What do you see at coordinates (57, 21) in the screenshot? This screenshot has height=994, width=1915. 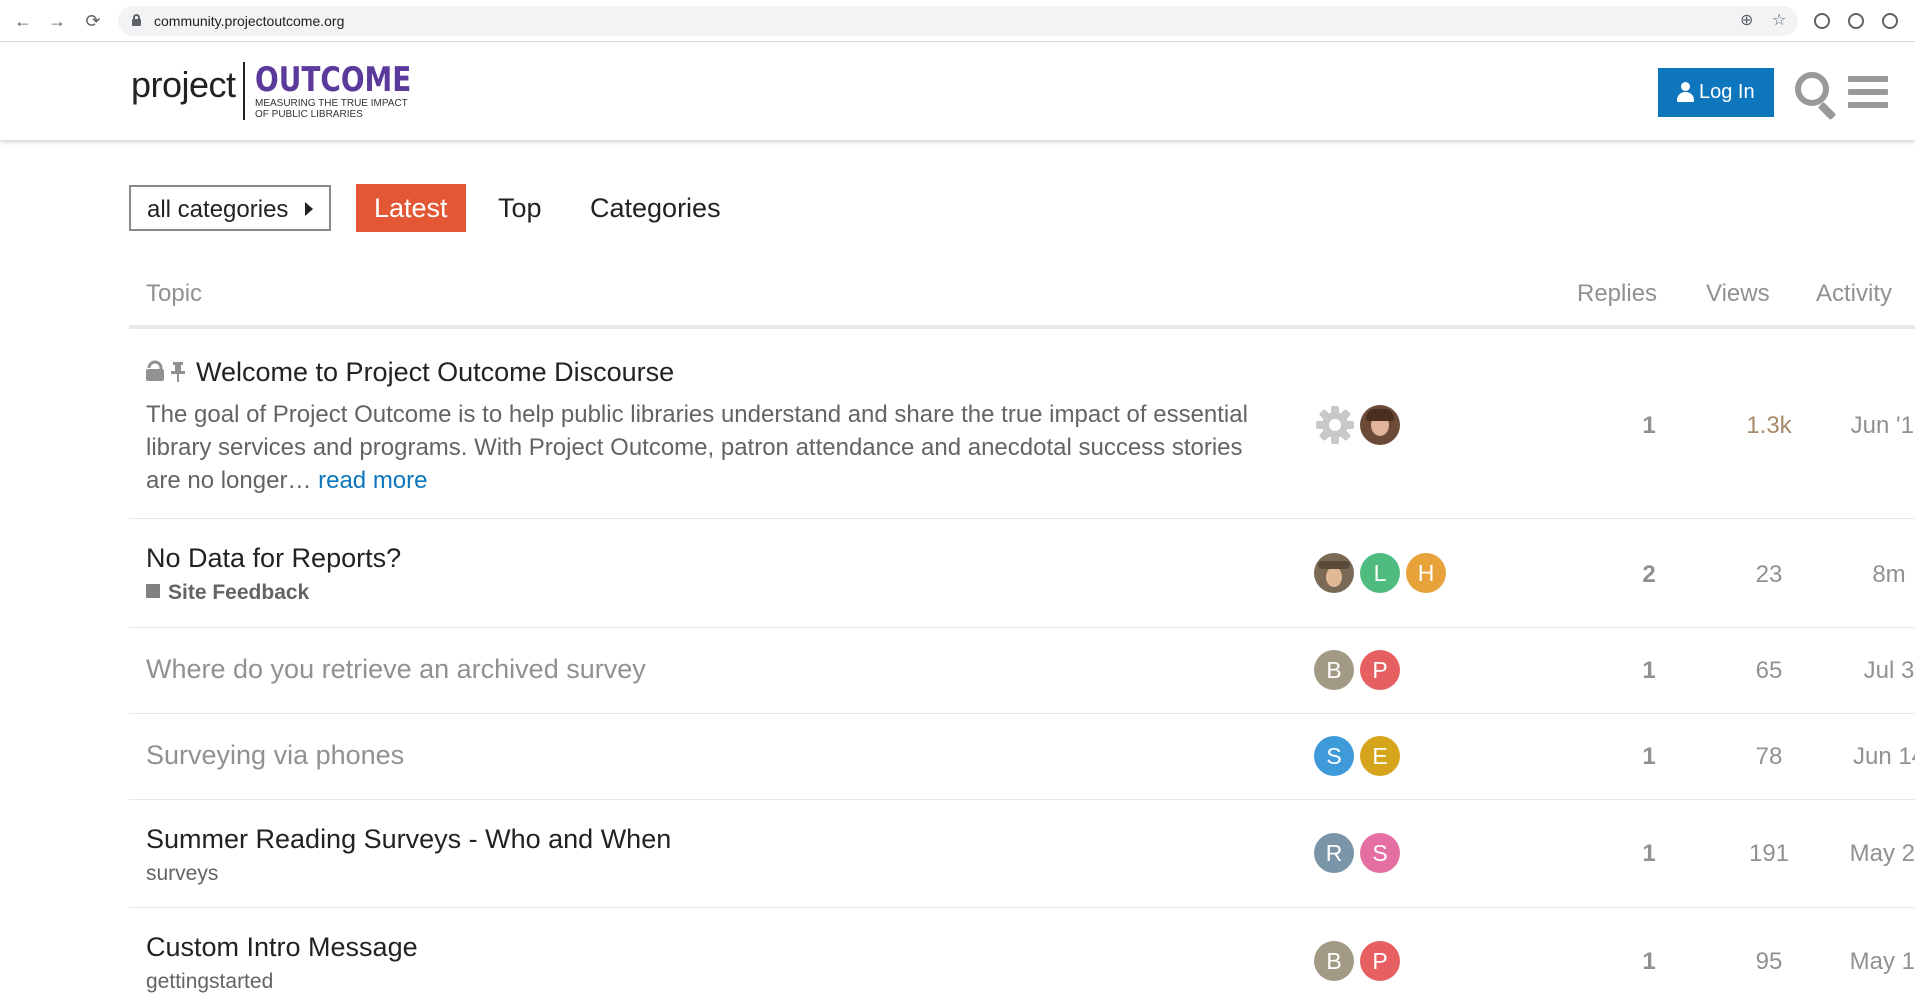 I see `forward-icon: →` at bounding box center [57, 21].